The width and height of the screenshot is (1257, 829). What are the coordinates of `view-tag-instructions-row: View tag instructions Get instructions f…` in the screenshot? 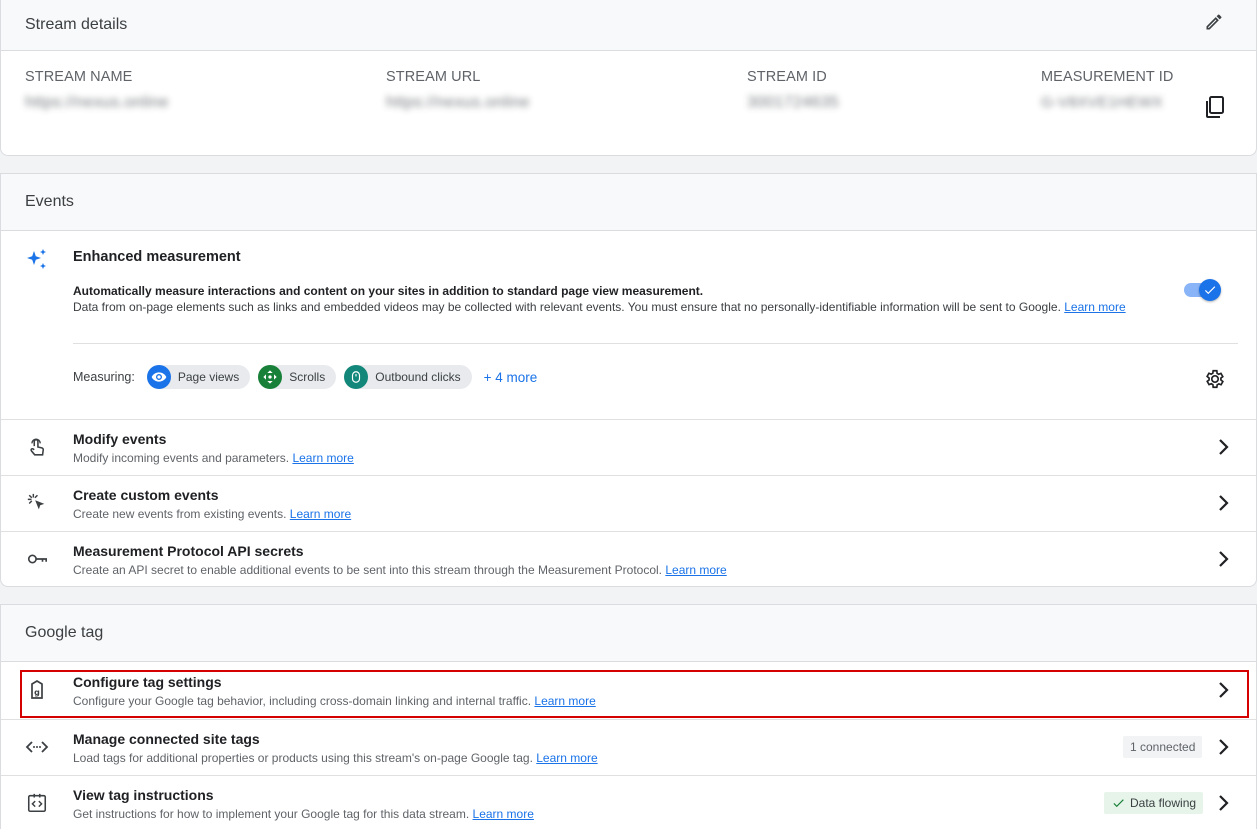 It's located at (628, 802).